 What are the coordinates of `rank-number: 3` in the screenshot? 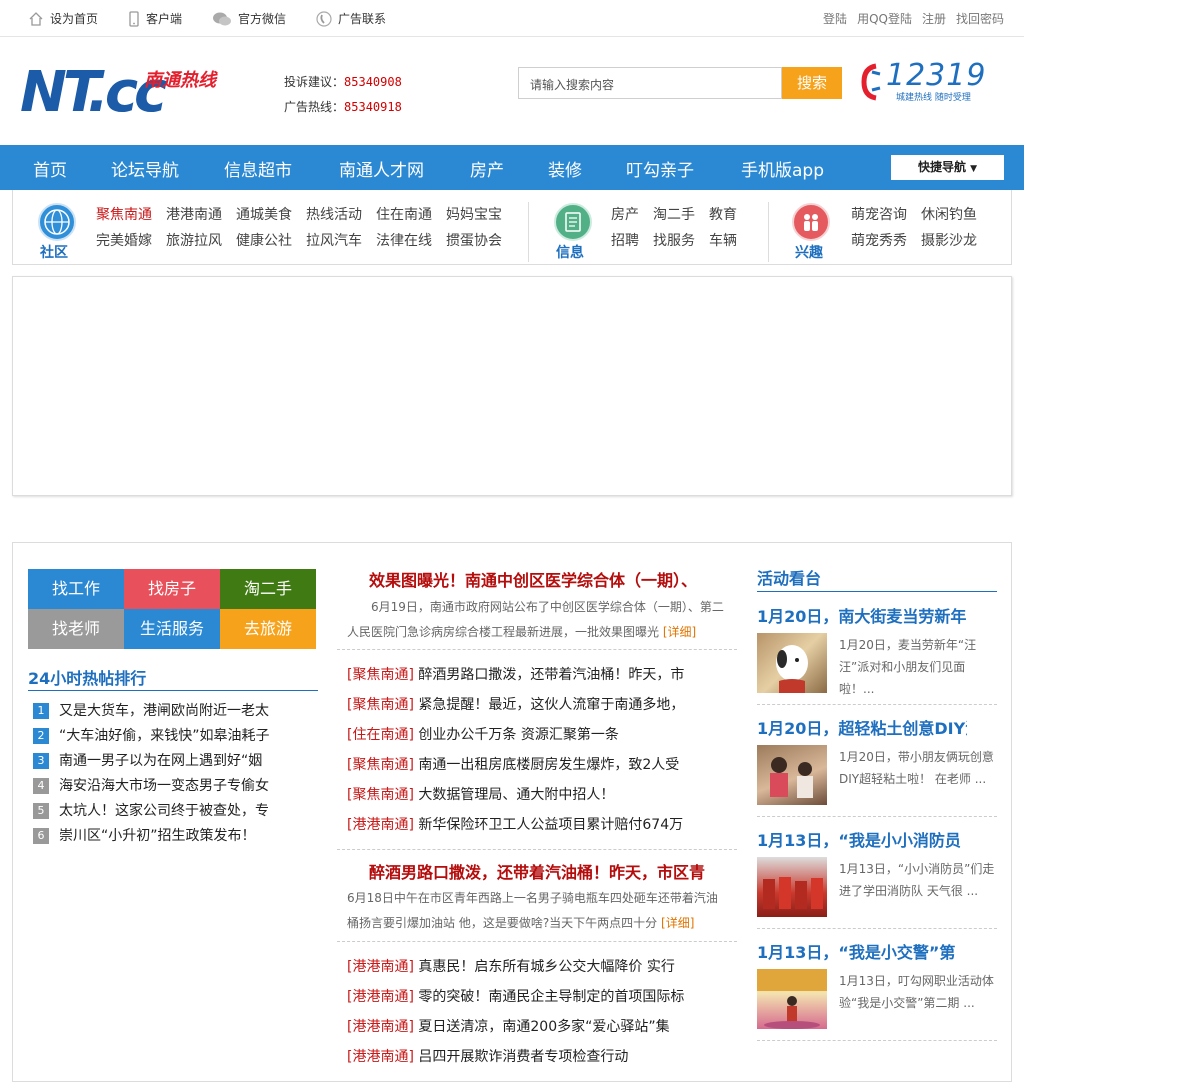 It's located at (41, 761).